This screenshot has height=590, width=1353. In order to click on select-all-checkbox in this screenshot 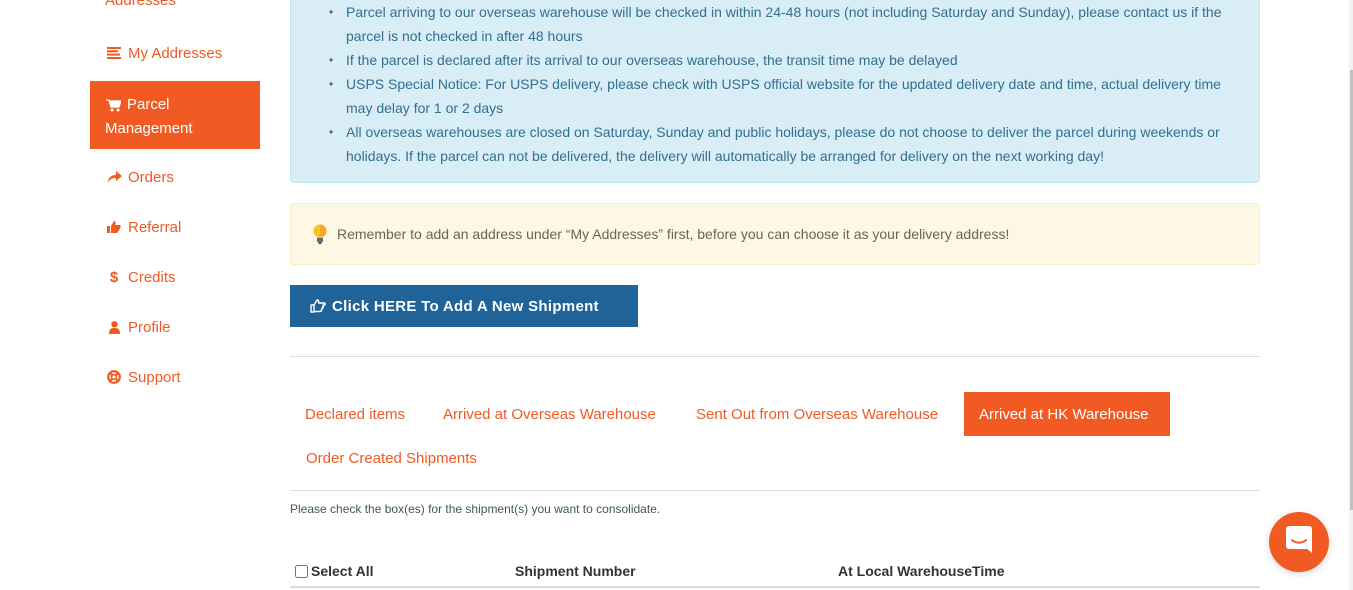, I will do `click(301, 571)`.